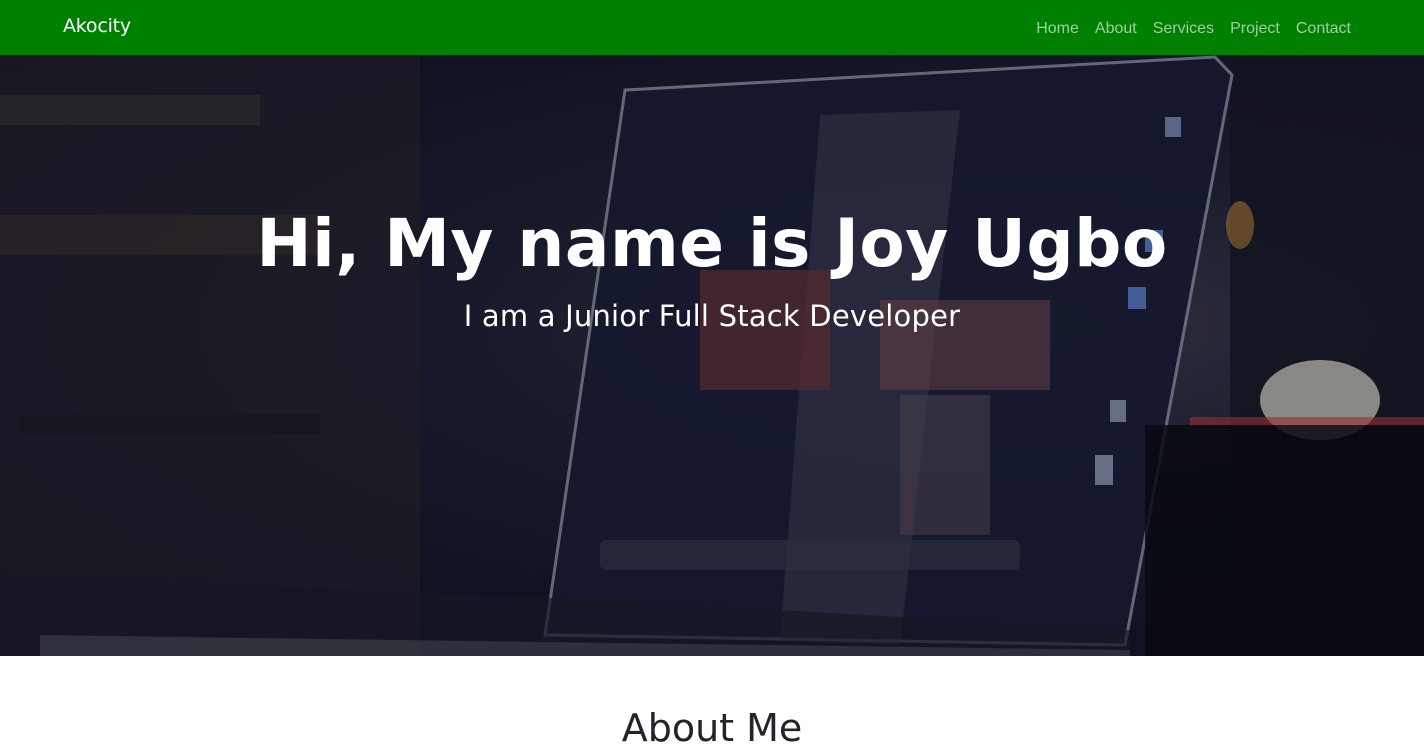 The image size is (1424, 756). I want to click on nav-item-contact: Contact, so click(1323, 28).